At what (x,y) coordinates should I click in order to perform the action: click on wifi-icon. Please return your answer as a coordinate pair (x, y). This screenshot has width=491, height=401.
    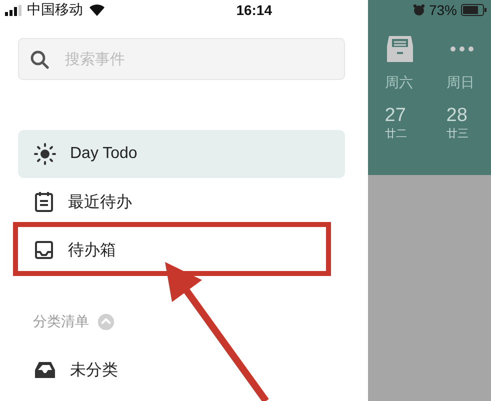
    Looking at the image, I should click on (97, 10).